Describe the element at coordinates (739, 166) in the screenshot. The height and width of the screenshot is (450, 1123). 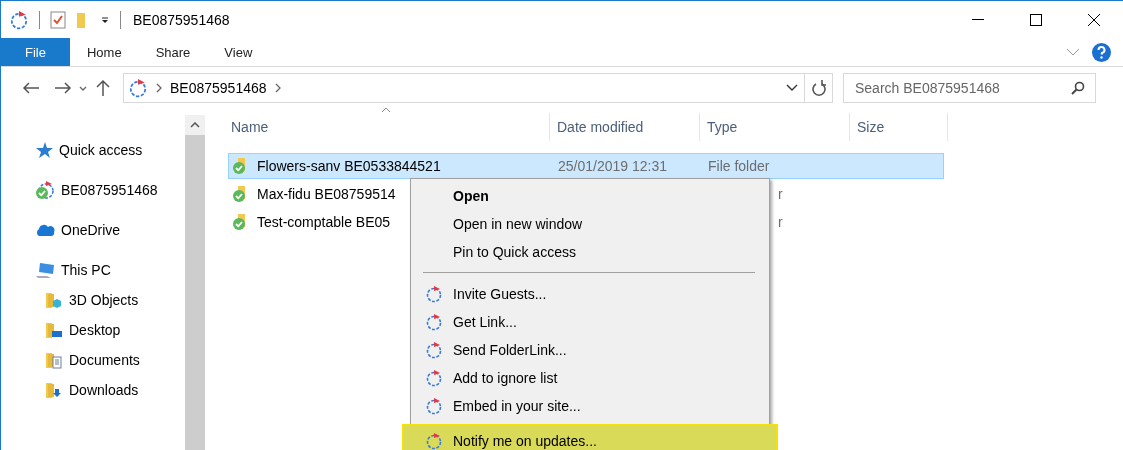
I see `type-cell: File folder` at that location.